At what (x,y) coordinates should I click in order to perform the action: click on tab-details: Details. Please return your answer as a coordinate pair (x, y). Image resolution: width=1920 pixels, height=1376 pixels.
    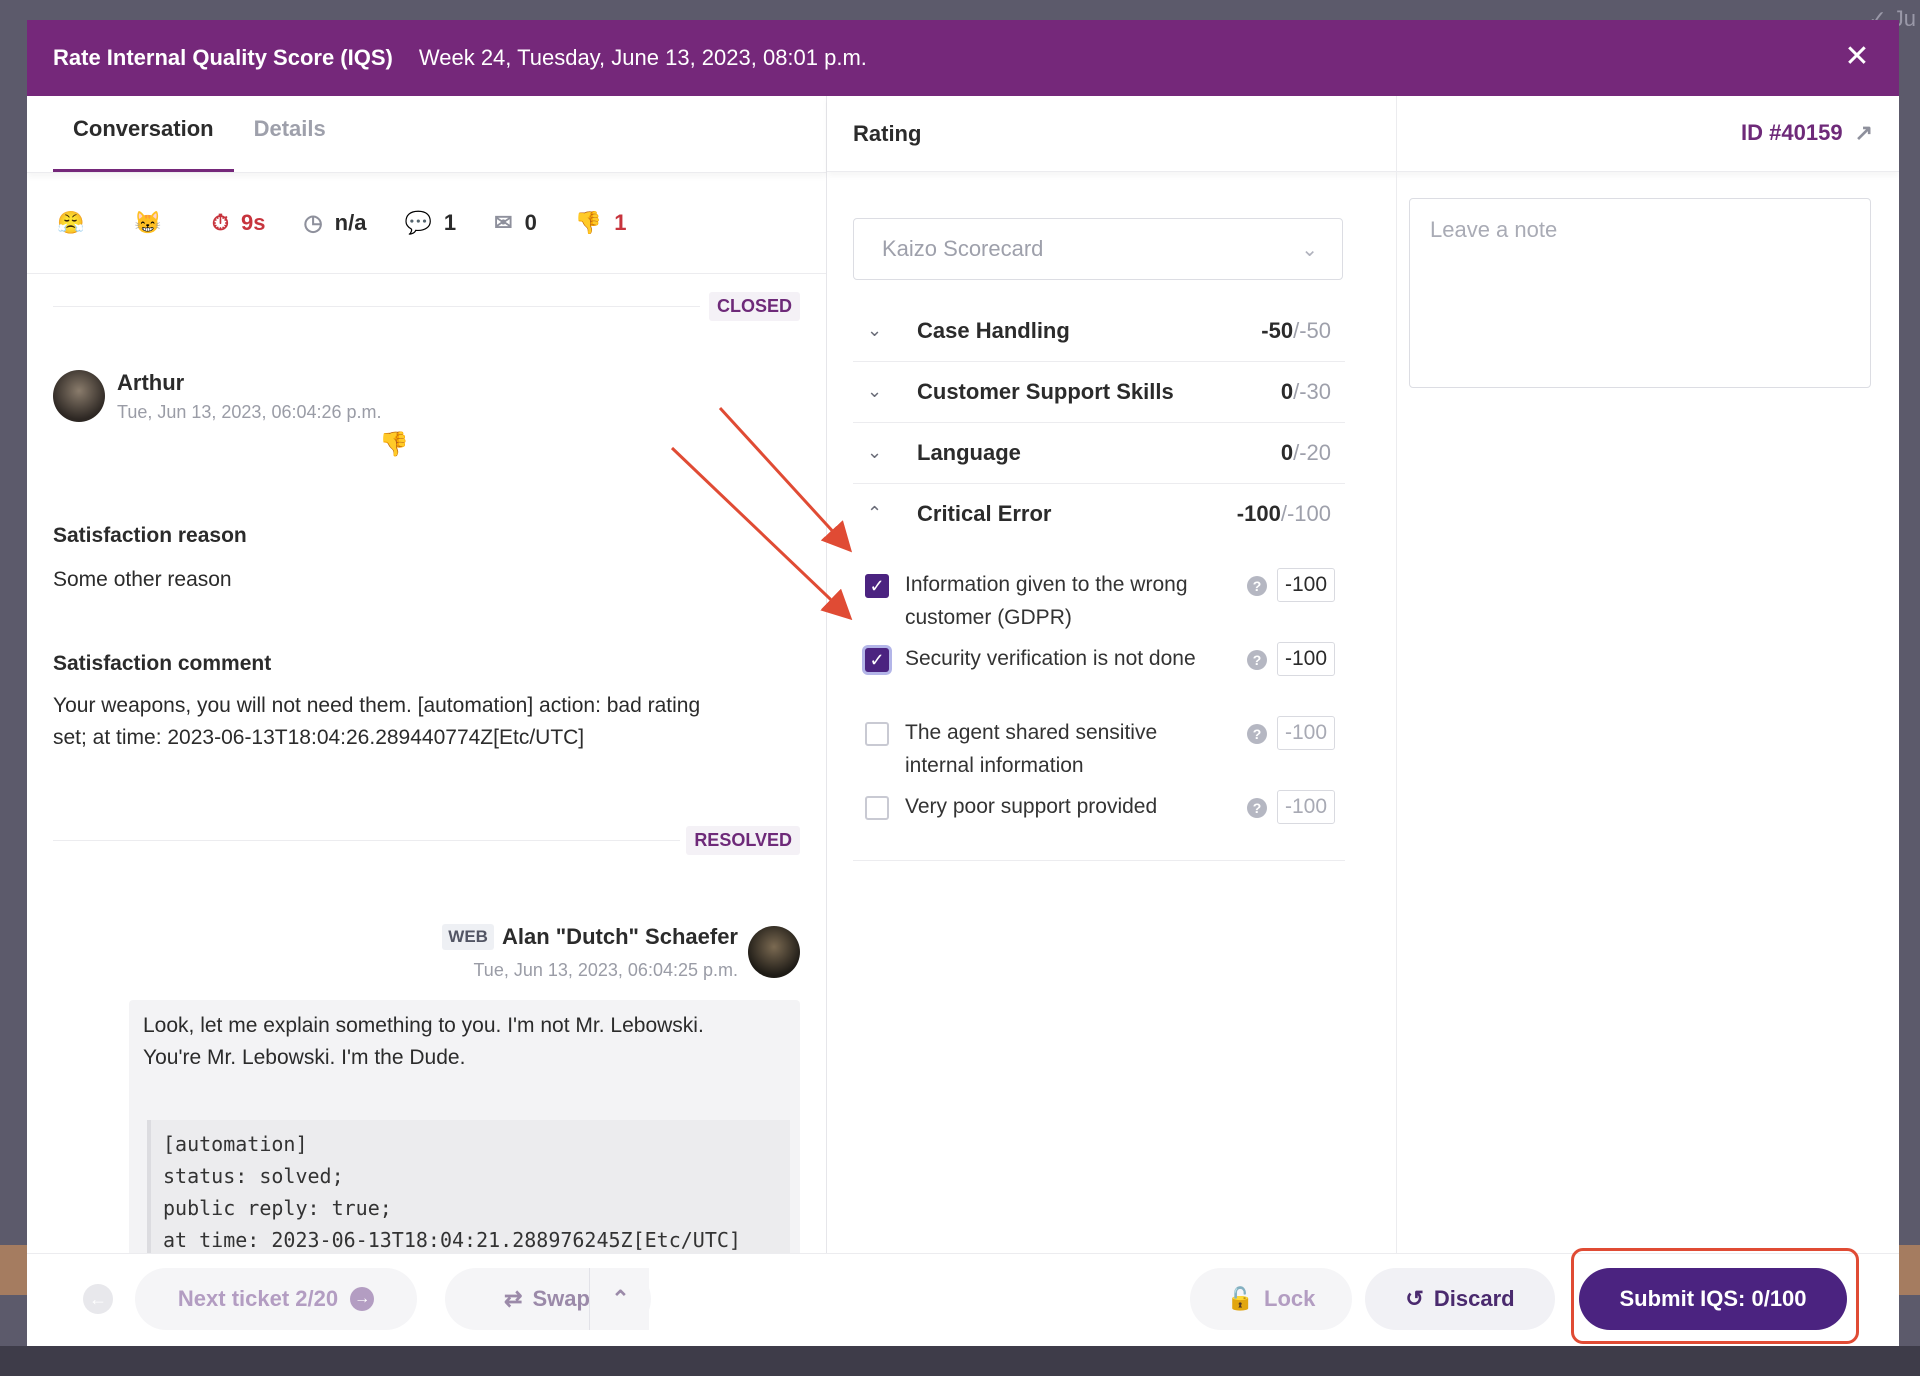
    Looking at the image, I should click on (290, 144).